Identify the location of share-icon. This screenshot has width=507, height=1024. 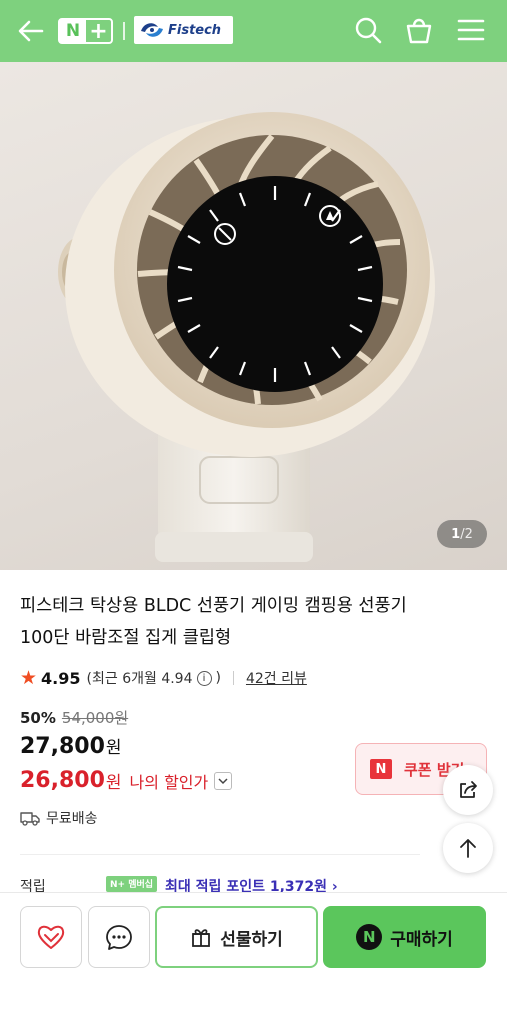
(468, 789).